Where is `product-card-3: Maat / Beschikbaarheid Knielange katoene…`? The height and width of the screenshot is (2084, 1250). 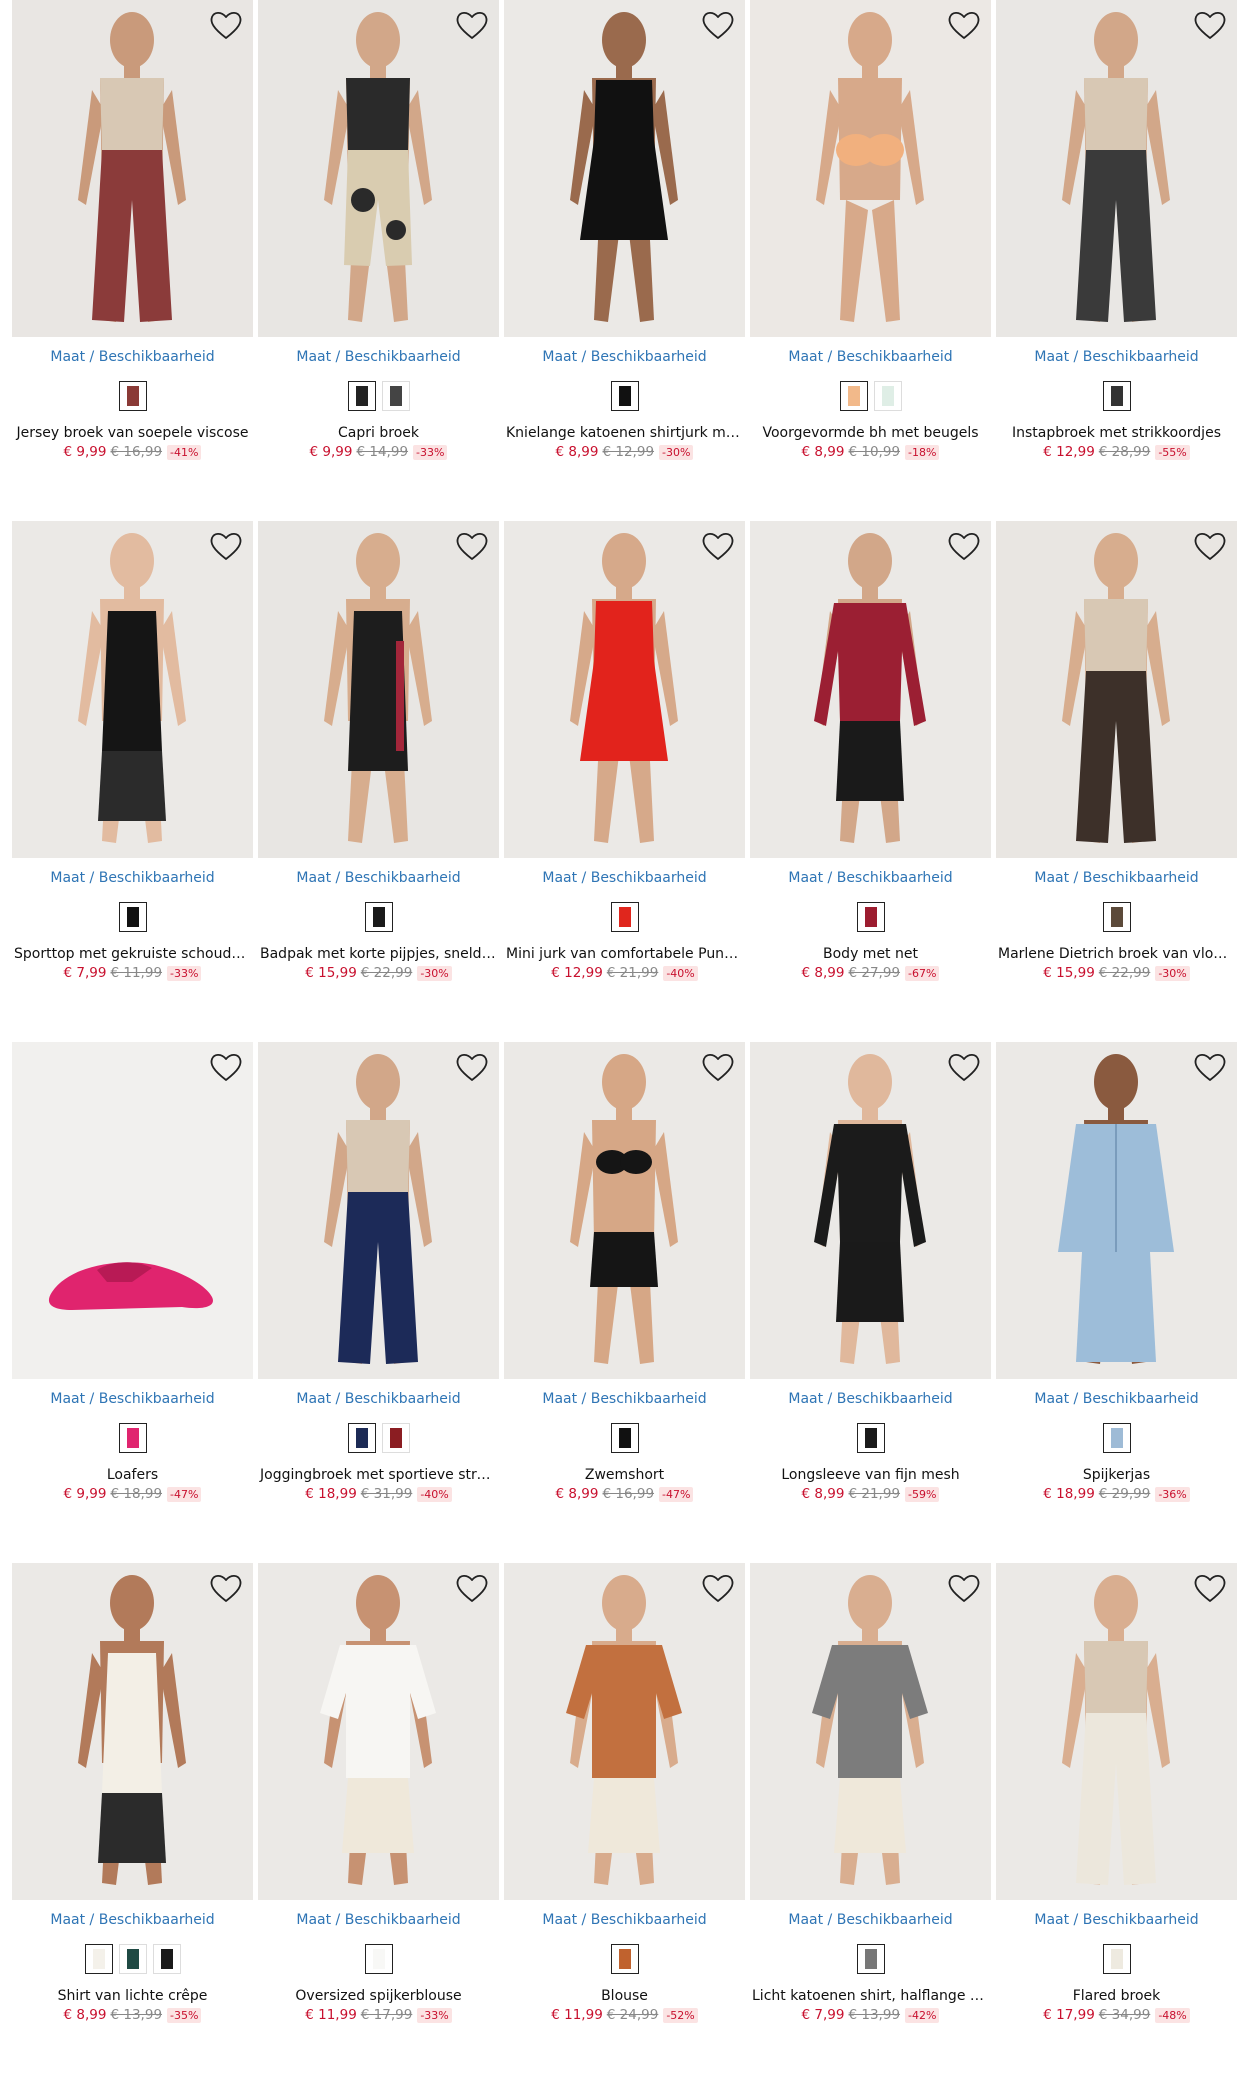
product-card-3: Maat / Beschikbaarheid Knielange katoene… is located at coordinates (624, 260).